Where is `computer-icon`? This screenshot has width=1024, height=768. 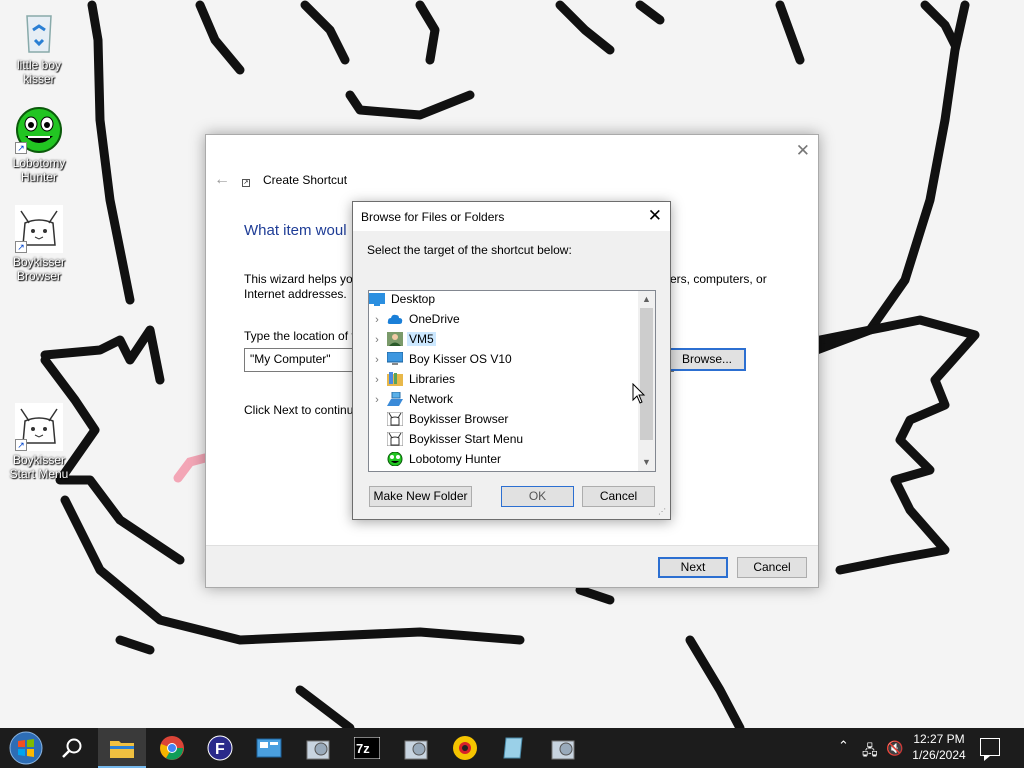 computer-icon is located at coordinates (395, 358).